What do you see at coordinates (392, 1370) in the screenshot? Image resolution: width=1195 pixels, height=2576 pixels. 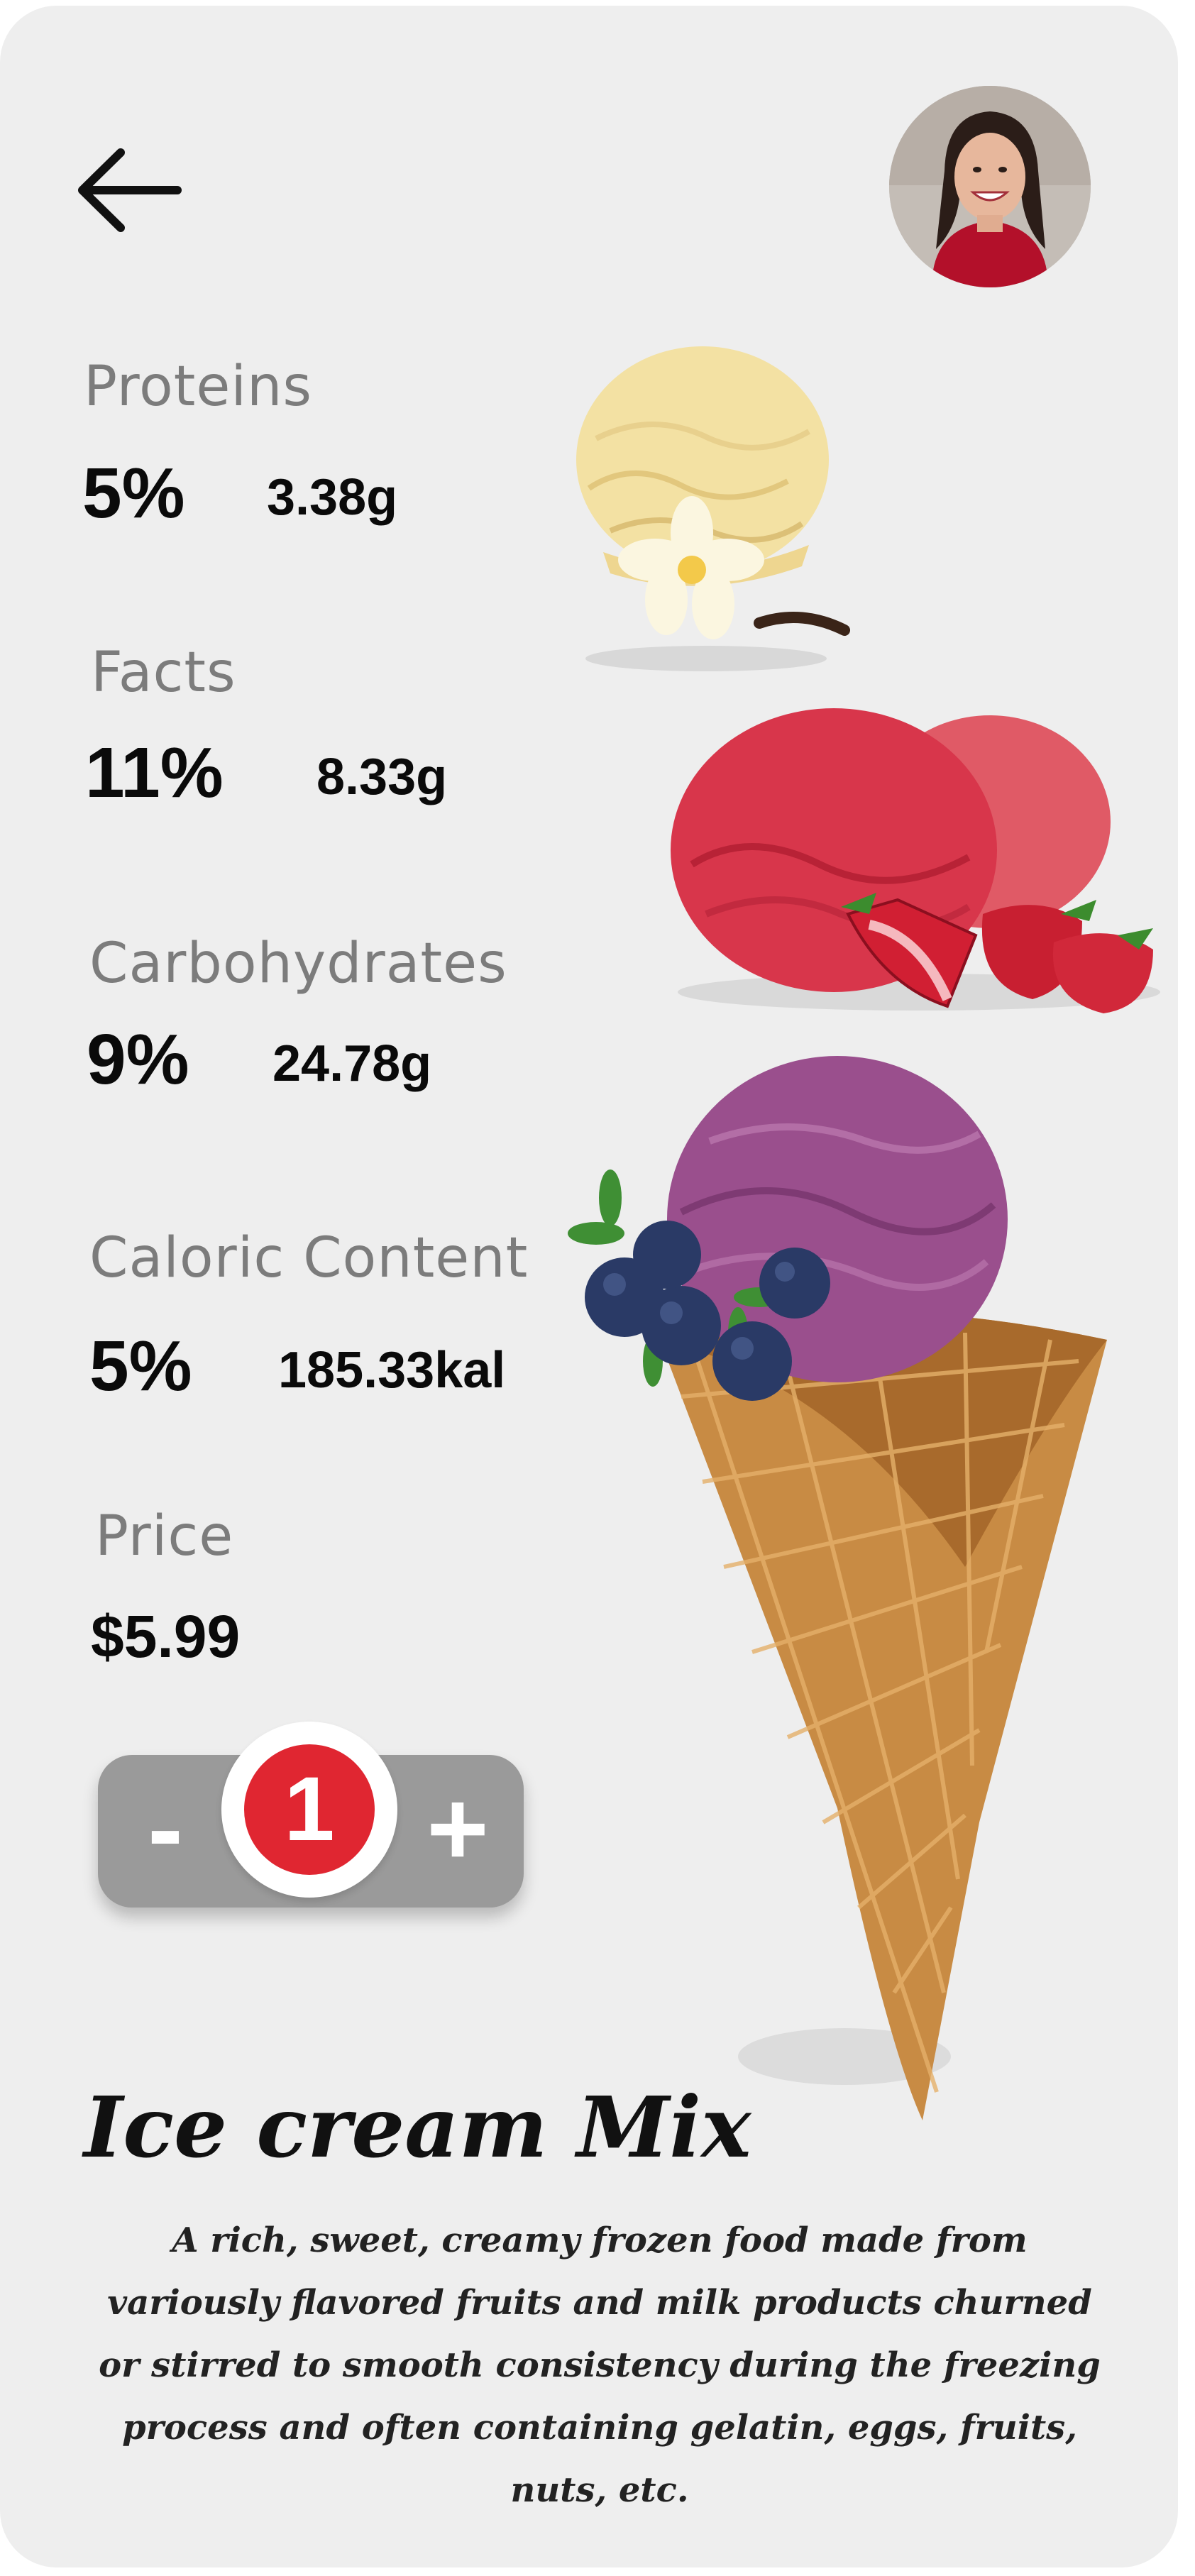 I see `caloric-content-amount: 185.33kal` at bounding box center [392, 1370].